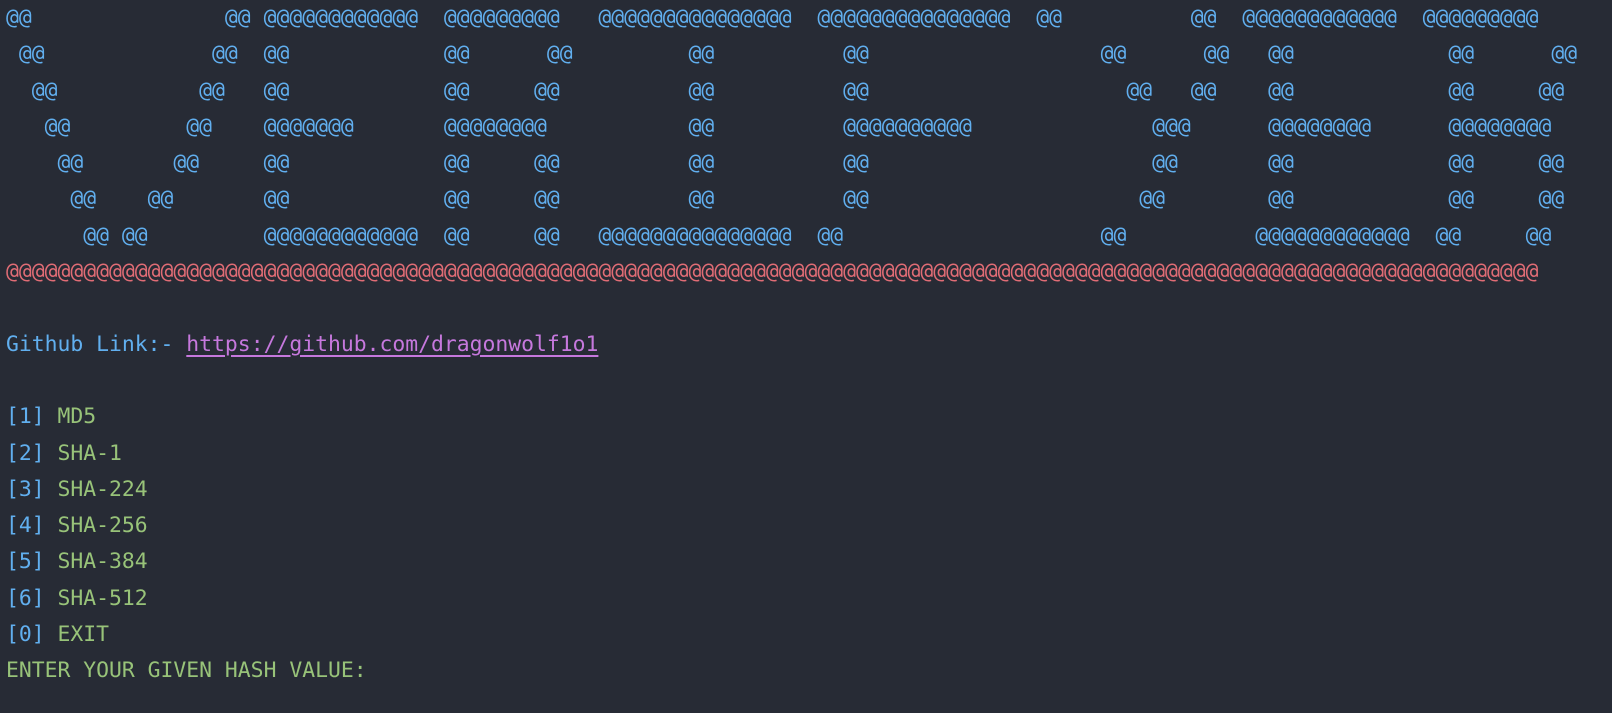  I want to click on menu-option-sha1: [2] SHA-1, so click(806, 454).